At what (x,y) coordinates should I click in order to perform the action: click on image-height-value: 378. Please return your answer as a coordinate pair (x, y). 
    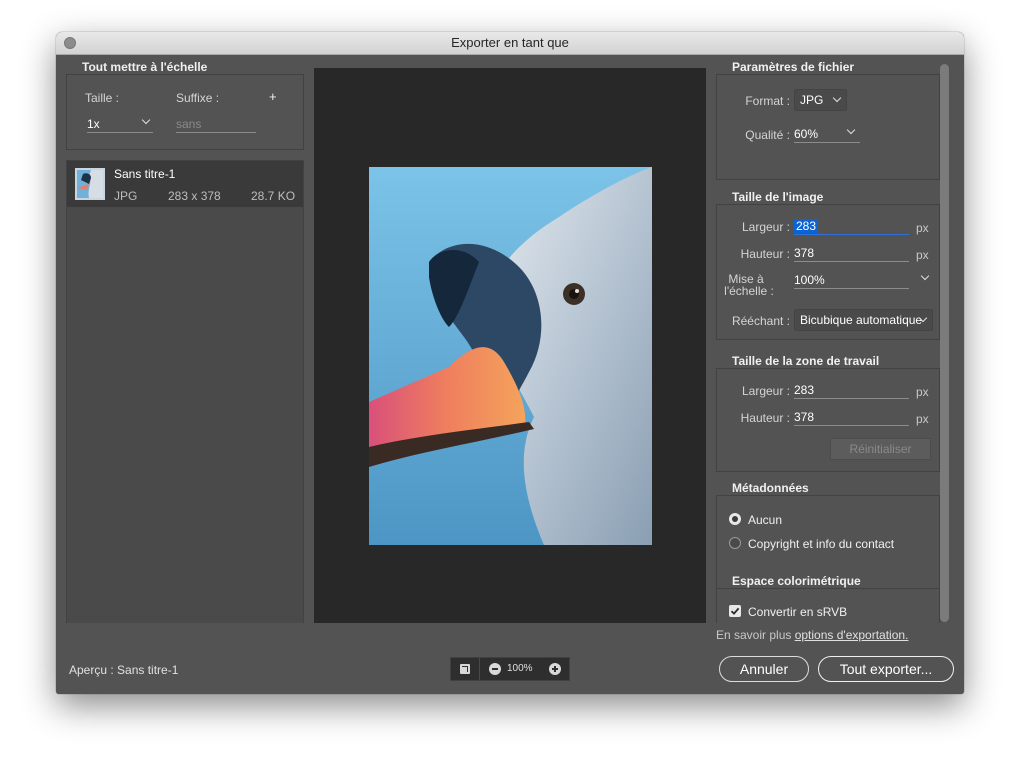
    Looking at the image, I should click on (804, 253).